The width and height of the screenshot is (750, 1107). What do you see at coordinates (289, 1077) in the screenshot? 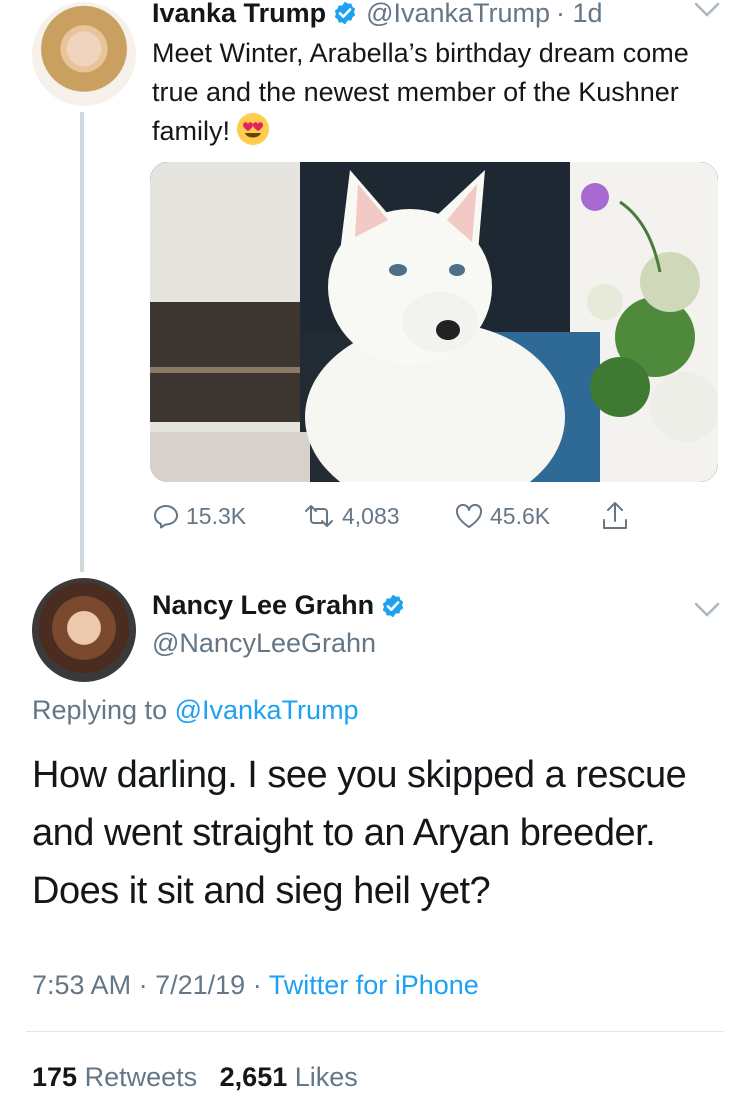
I see `likes-stat: 2,651 Likes` at bounding box center [289, 1077].